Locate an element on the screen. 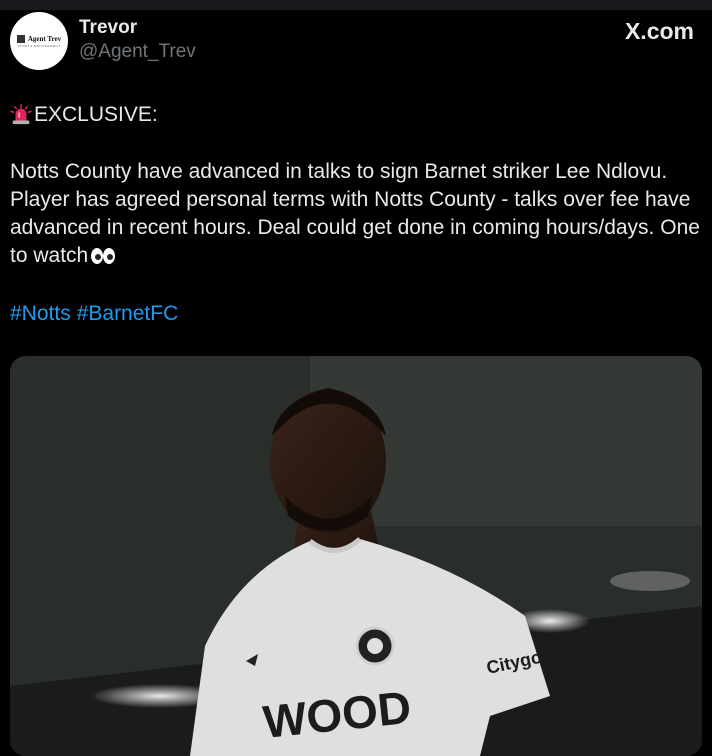 Image resolution: width=712 pixels, height=756 pixels. police-siren-icon is located at coordinates (21, 114).